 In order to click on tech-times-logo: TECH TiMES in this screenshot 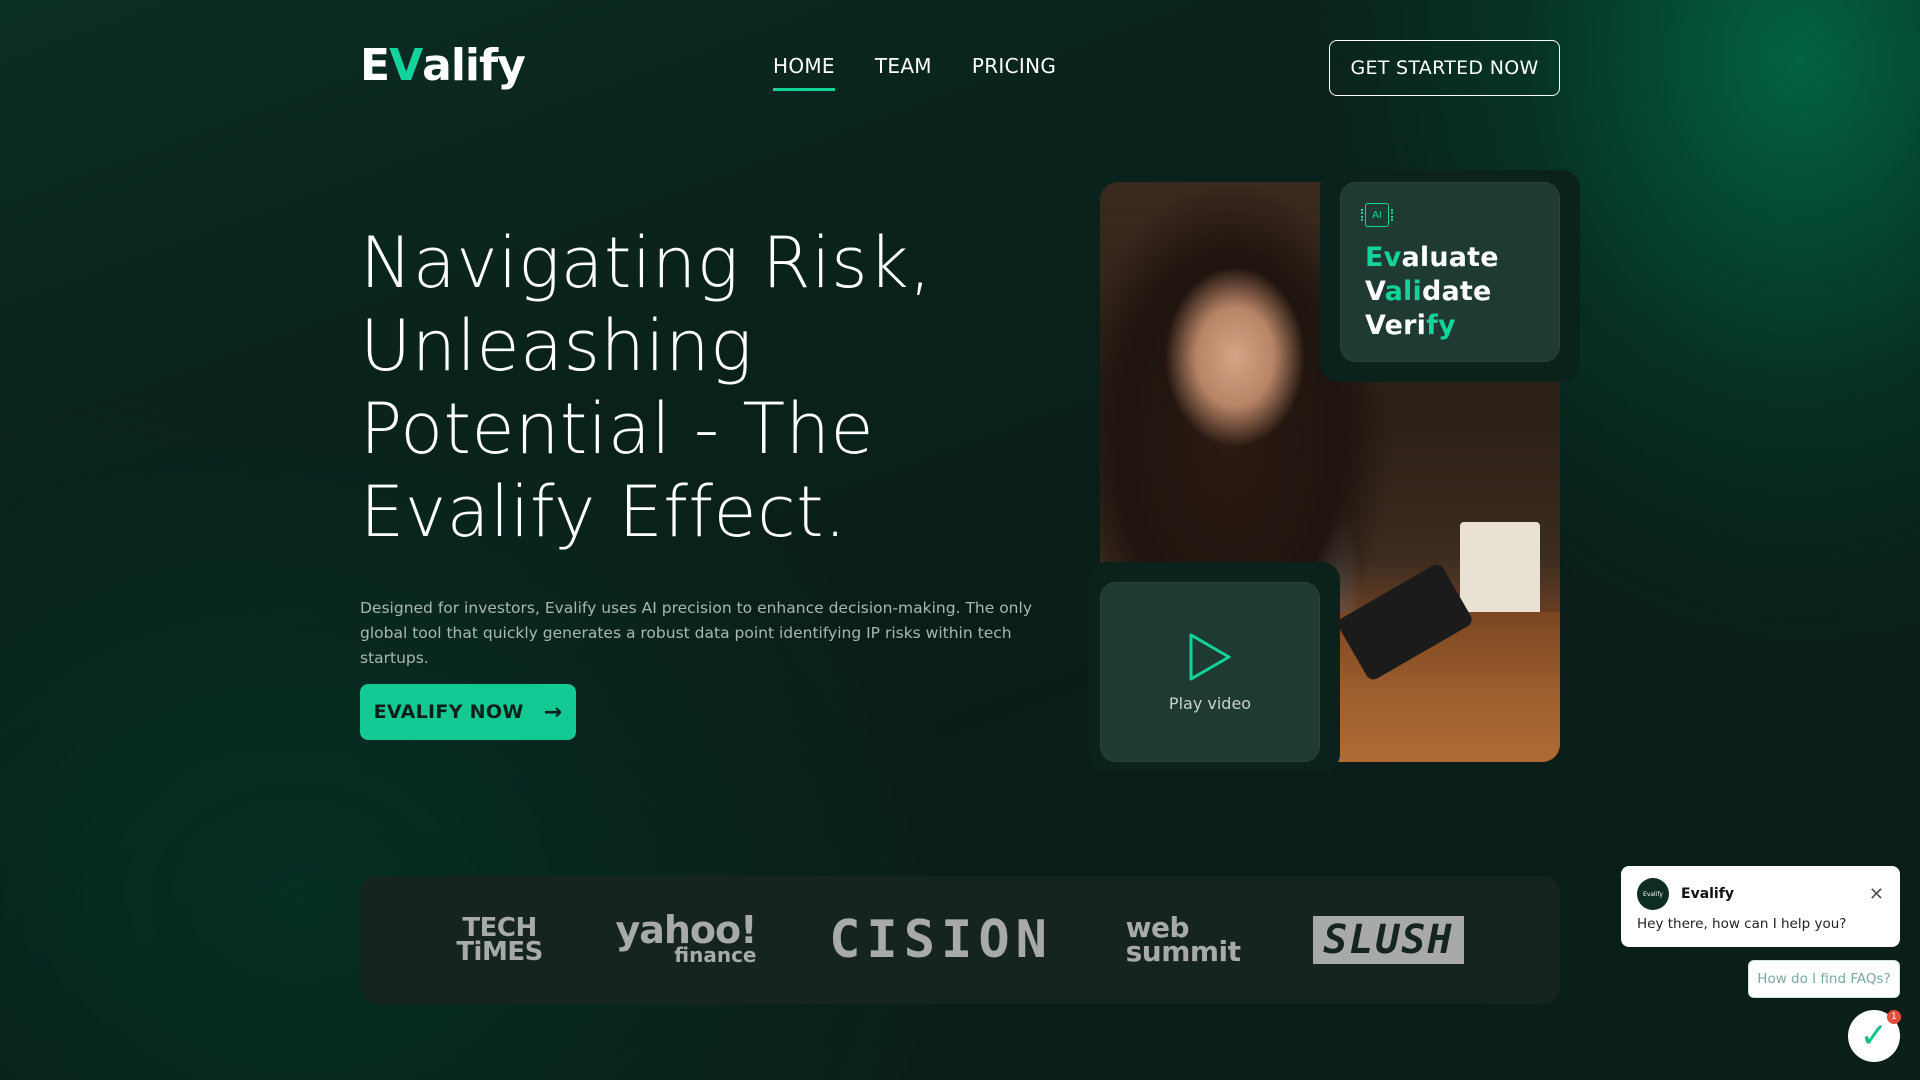, I will do `click(499, 940)`.